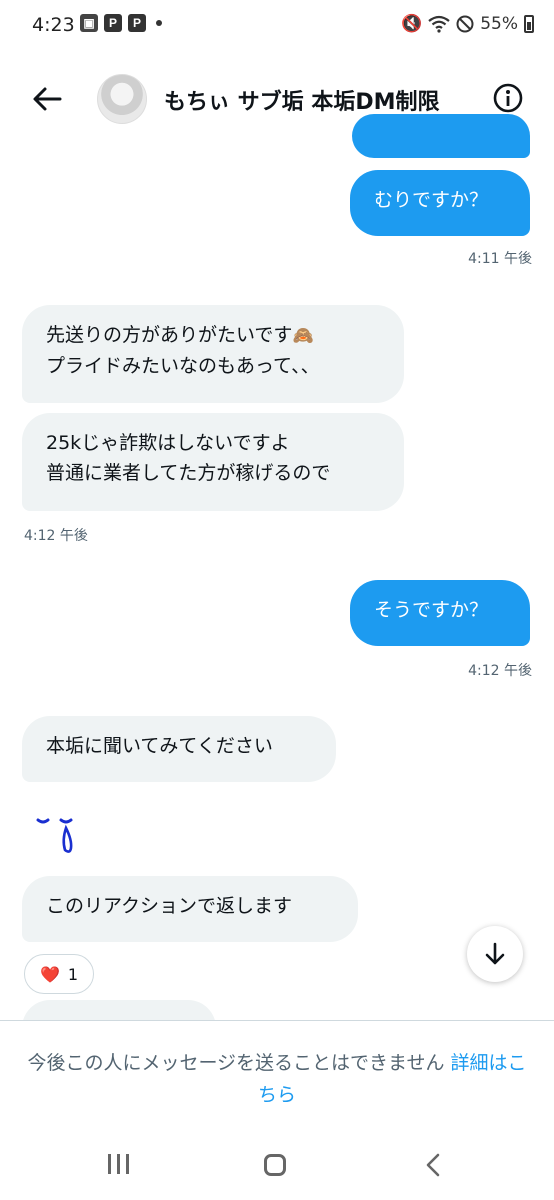 This screenshot has height=1200, width=554. Describe the element at coordinates (303, 336) in the screenshot. I see `see-no-evil-monkey-icon: 🙈` at that location.